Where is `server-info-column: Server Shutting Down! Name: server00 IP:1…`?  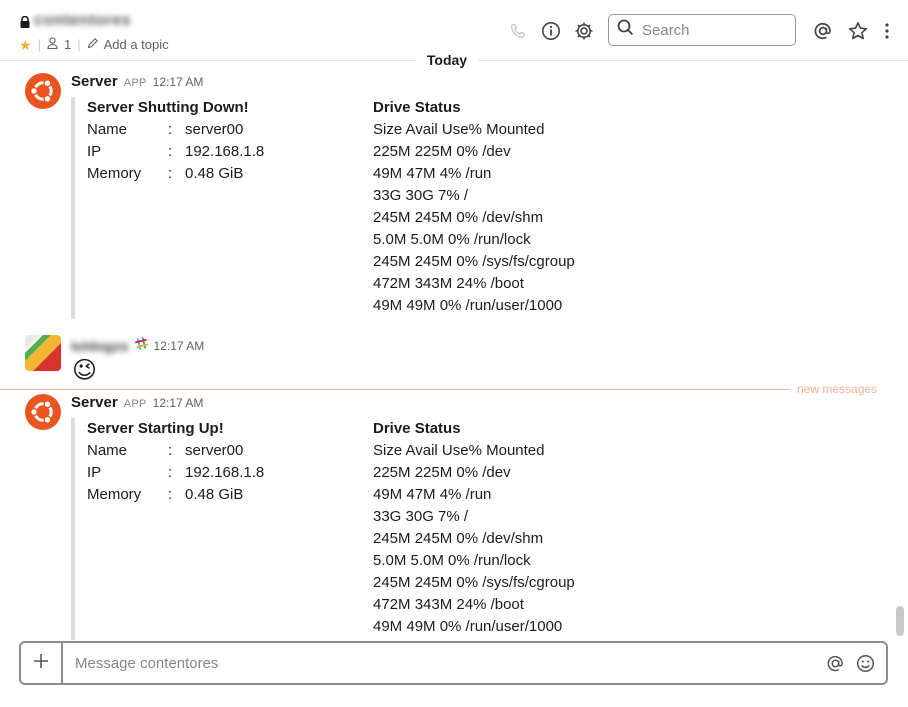
server-info-column: Server Shutting Down! Name: server00 IP:1… is located at coordinates (175, 141).